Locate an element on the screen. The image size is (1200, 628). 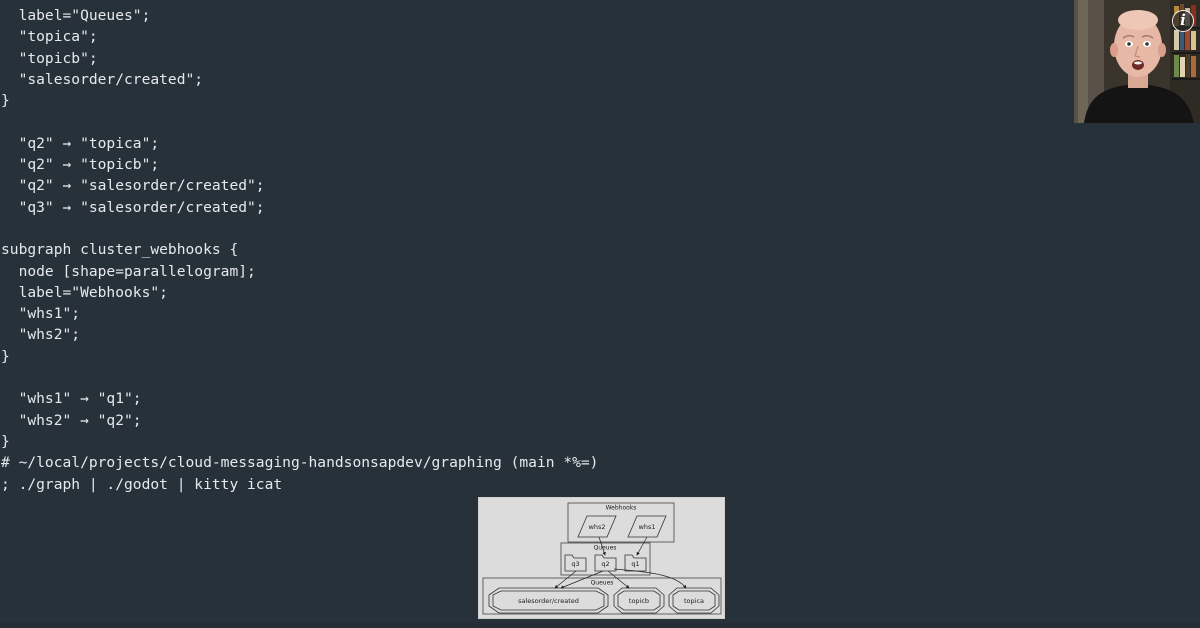
code-line: "whs2" → "q2"; is located at coordinates (71, 420).